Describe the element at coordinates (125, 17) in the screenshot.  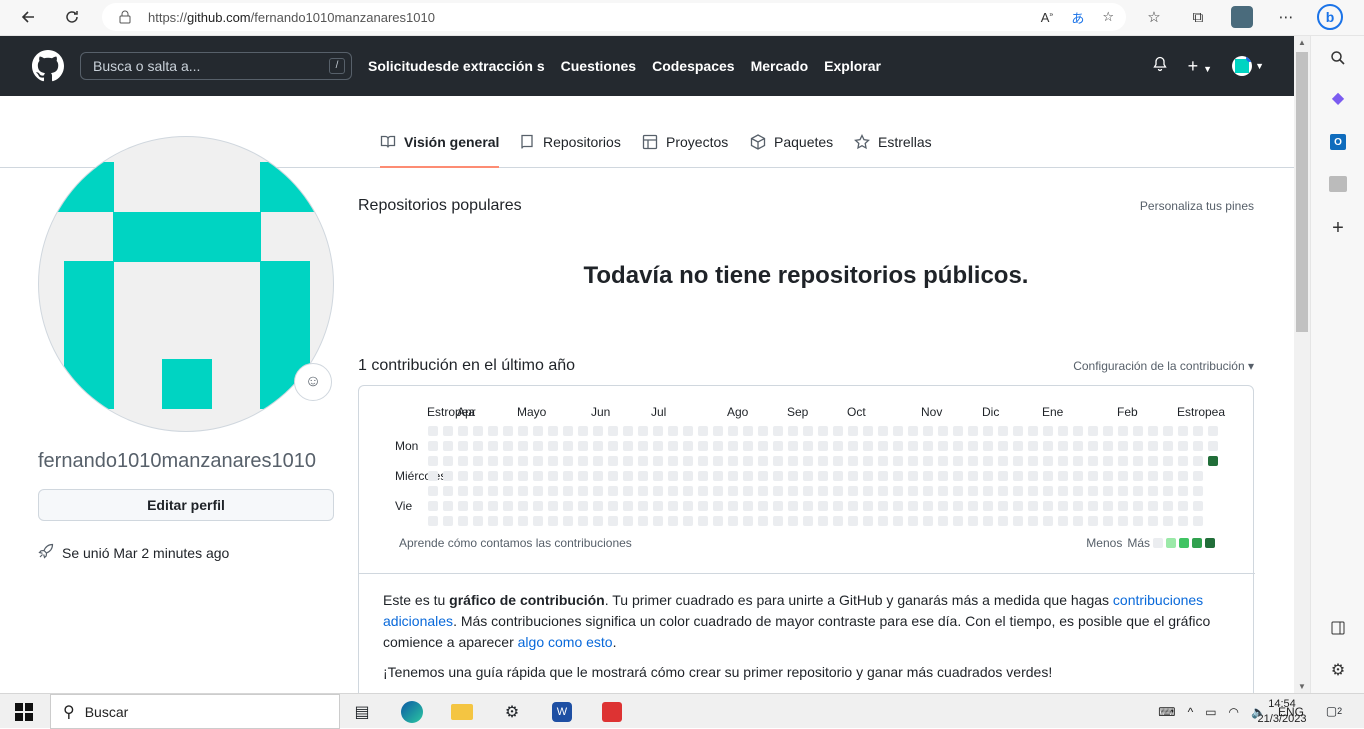
I see `lock-icon` at that location.